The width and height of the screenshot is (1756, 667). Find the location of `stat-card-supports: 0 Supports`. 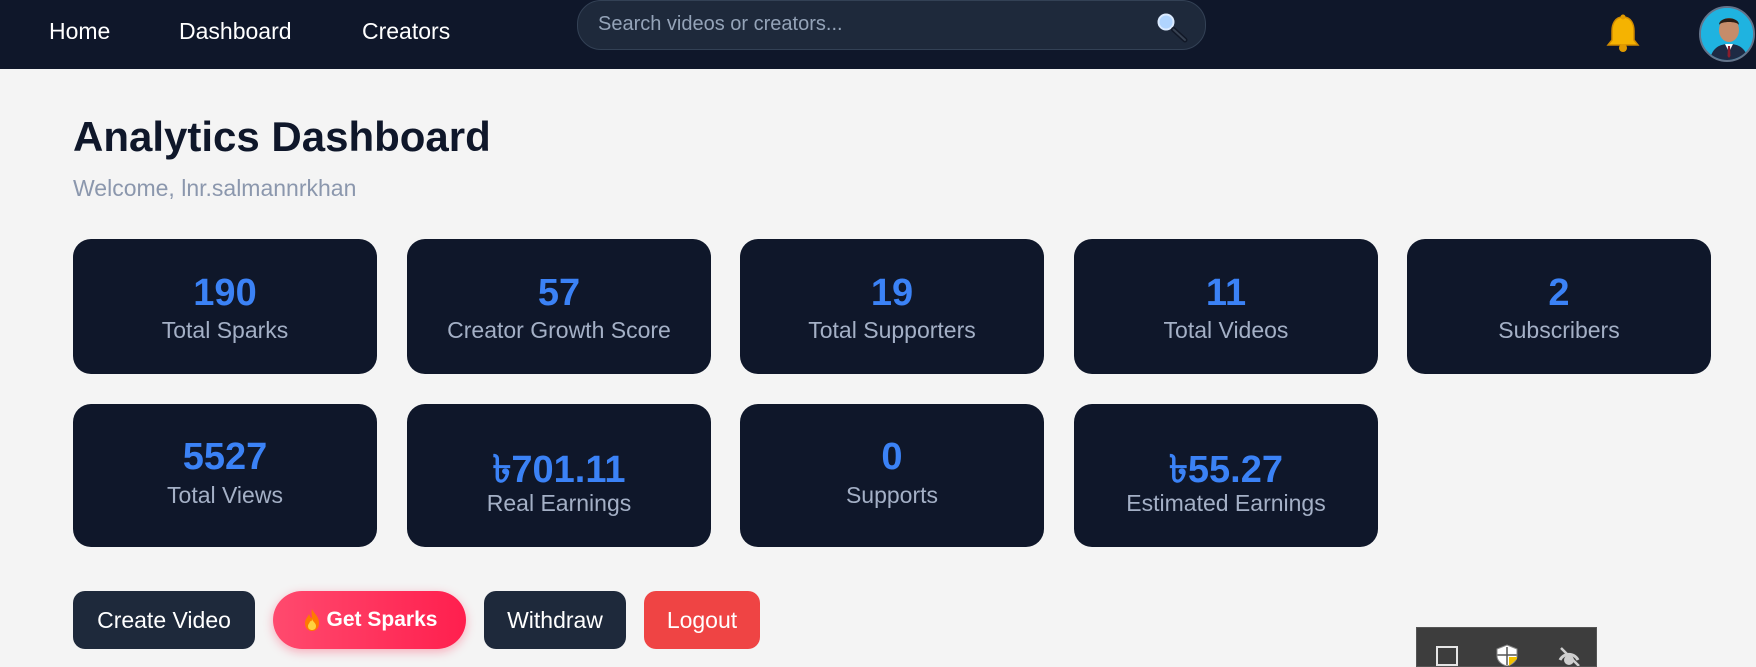

stat-card-supports: 0 Supports is located at coordinates (892, 475).